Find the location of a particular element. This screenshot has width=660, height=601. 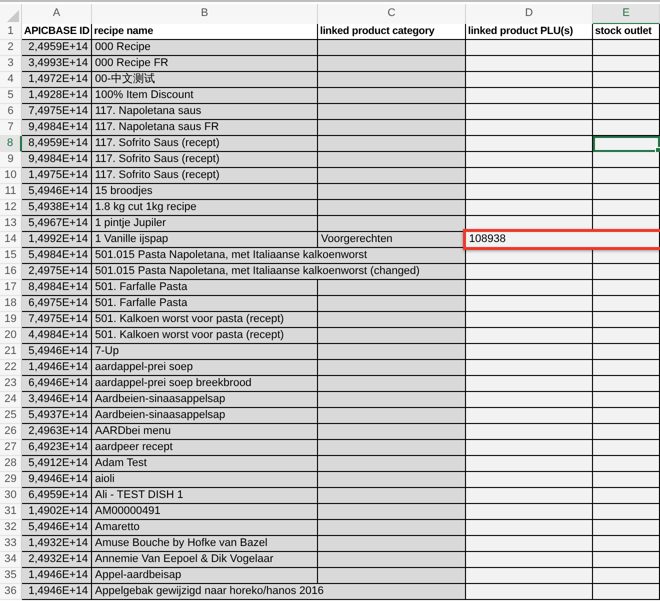

table-cell: 9,4946E+14 is located at coordinates (57, 480).